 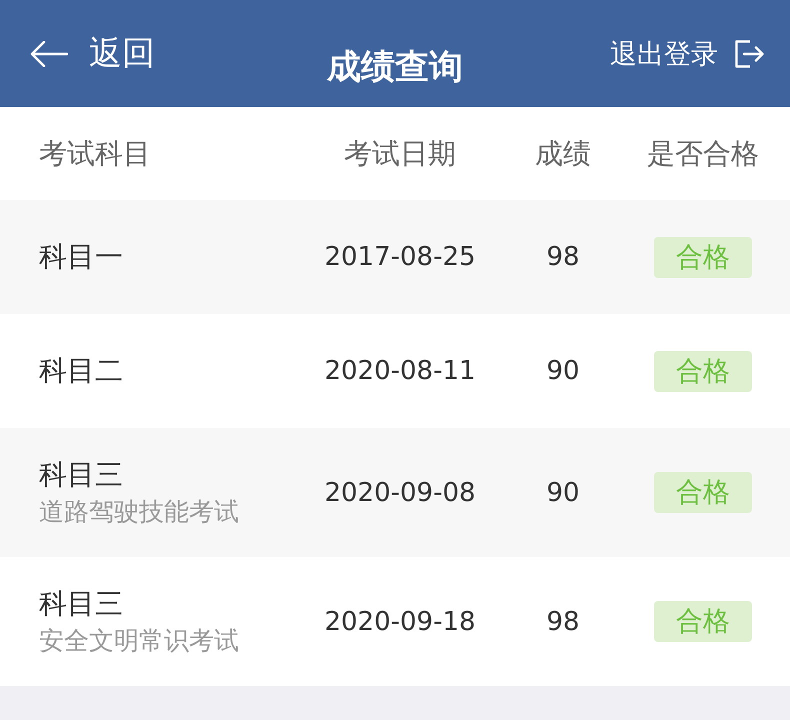 I want to click on exam-date: 2020-09-18, so click(x=400, y=621).